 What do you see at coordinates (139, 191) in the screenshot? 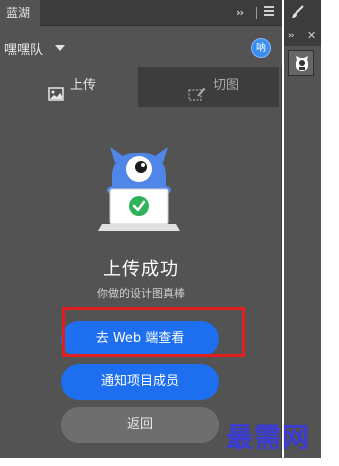
I see `upload-success-illustration` at bounding box center [139, 191].